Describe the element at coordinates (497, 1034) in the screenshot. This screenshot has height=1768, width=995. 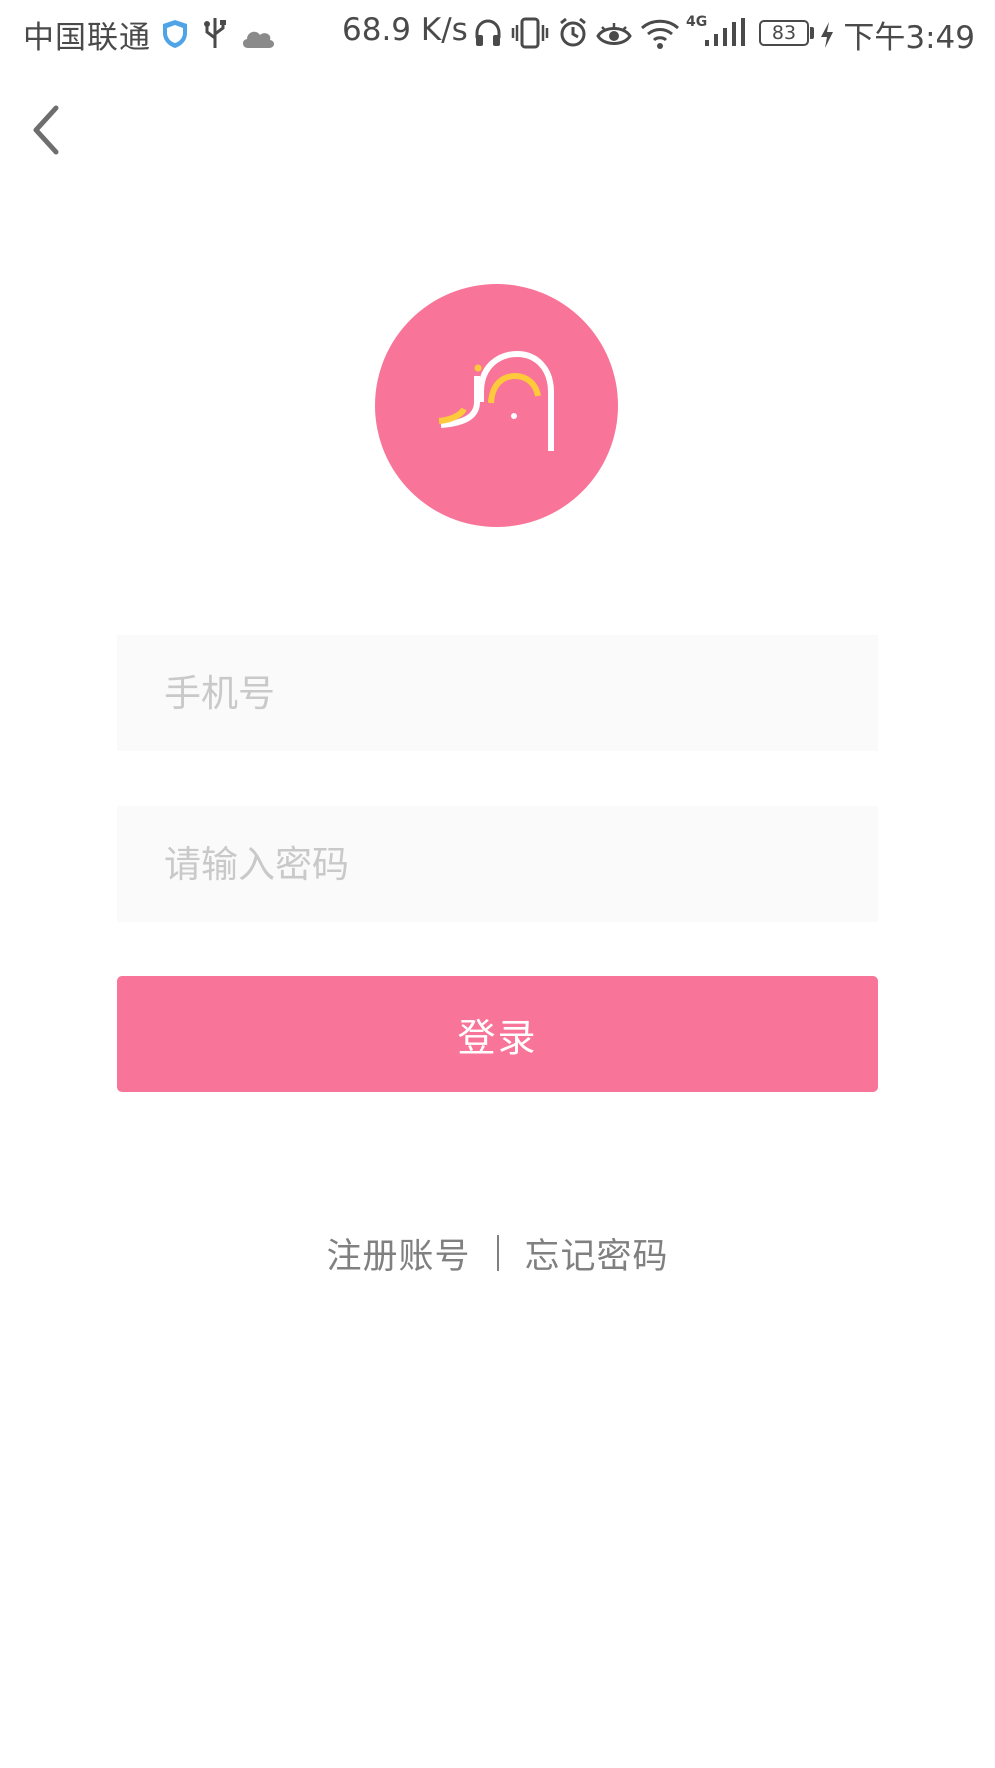
I see `login-button: 登录` at that location.